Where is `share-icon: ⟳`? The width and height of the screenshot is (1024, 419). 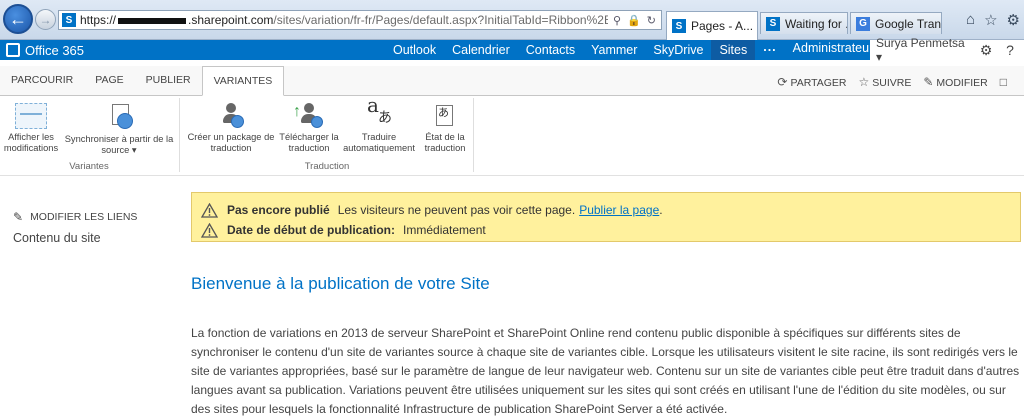
share-icon: ⟳ is located at coordinates (782, 82).